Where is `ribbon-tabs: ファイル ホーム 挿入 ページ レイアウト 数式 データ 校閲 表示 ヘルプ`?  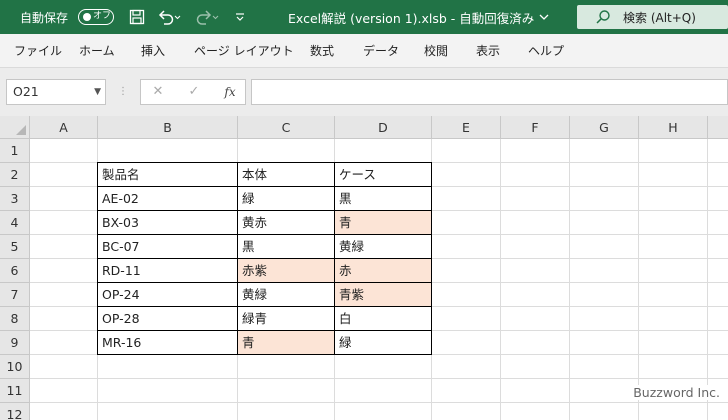 ribbon-tabs: ファイル ホーム 挿入 ページ レイアウト 数式 データ 校閲 表示 ヘルプ is located at coordinates (364, 51).